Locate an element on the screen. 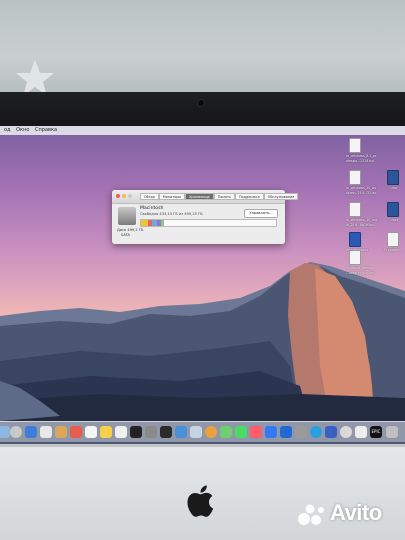 This screenshot has height=540, width=405. monitor-bezel is located at coordinates (202, 111).